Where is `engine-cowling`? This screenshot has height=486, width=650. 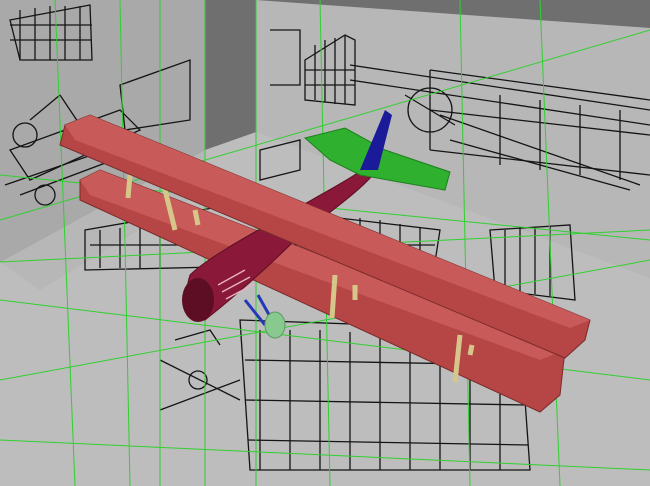
engine-cowling is located at coordinates (198, 300).